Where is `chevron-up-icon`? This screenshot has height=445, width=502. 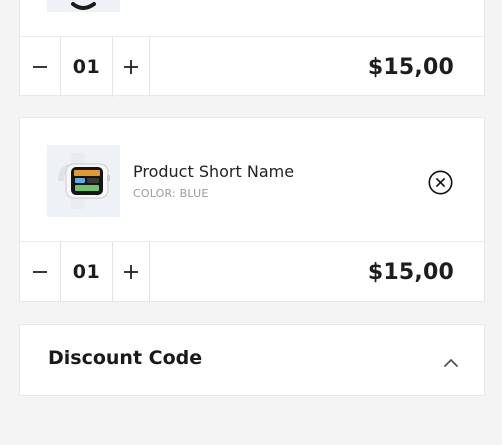
chevron-up-icon is located at coordinates (451, 363).